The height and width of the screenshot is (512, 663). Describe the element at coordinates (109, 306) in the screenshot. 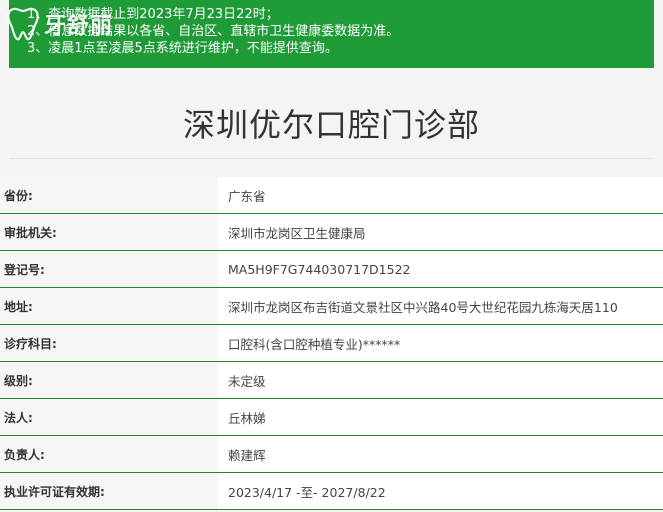

I see `row-label: 地址:` at that location.